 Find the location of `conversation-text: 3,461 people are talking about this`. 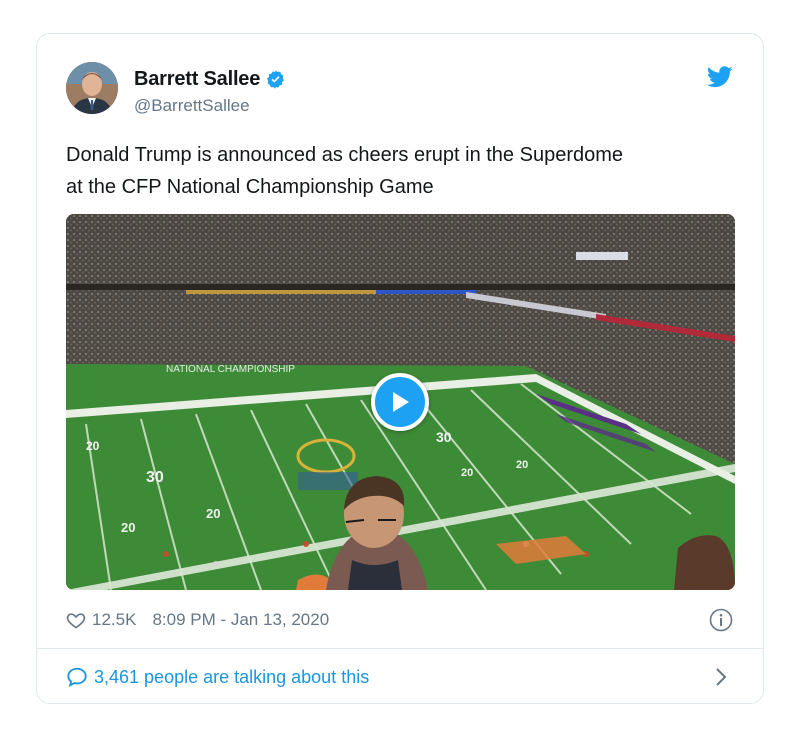

conversation-text: 3,461 people are talking about this is located at coordinates (231, 677).